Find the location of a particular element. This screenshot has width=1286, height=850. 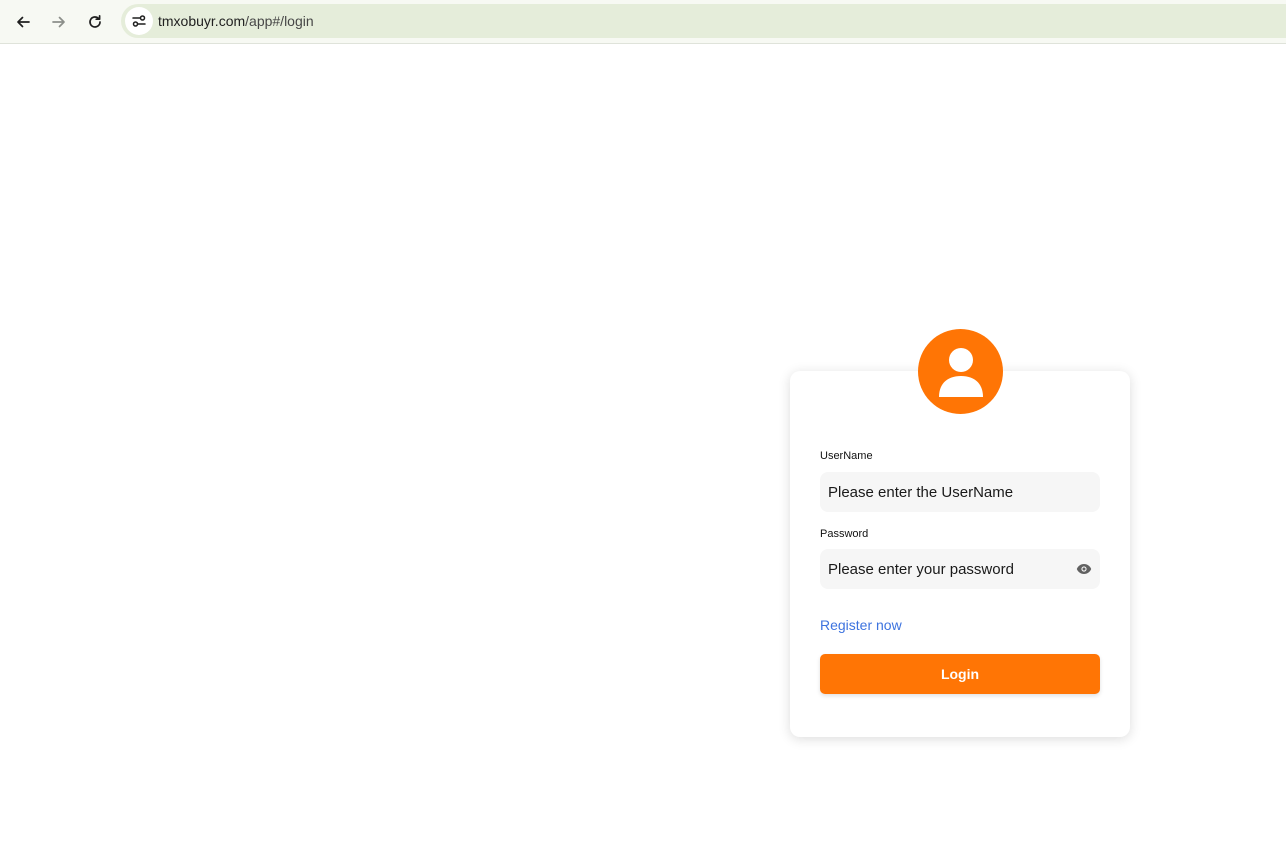

back-arrow-icon is located at coordinates (23, 22).